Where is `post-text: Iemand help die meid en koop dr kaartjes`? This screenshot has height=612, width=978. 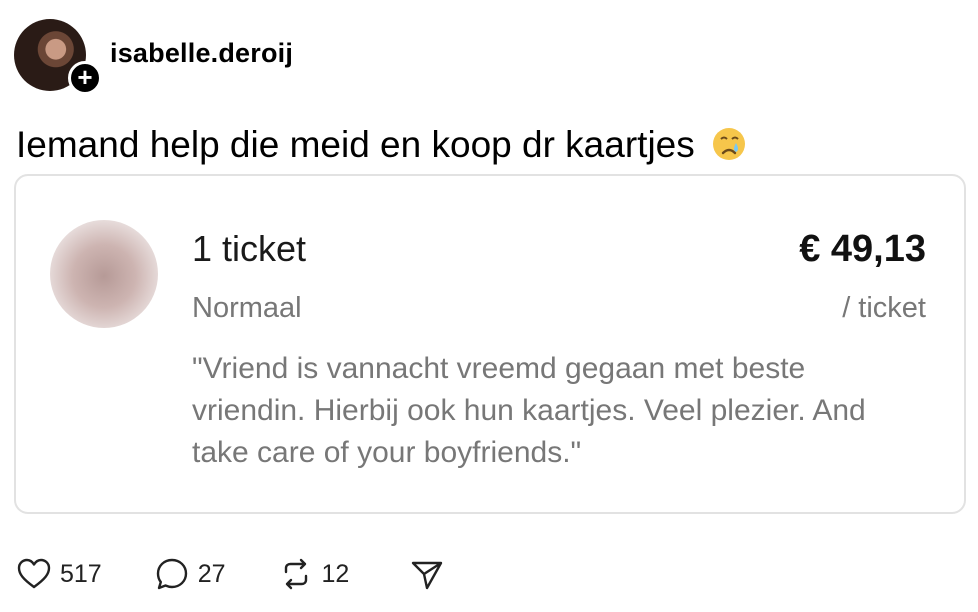
post-text: Iemand help die meid en koop dr kaartjes is located at coordinates (381, 145).